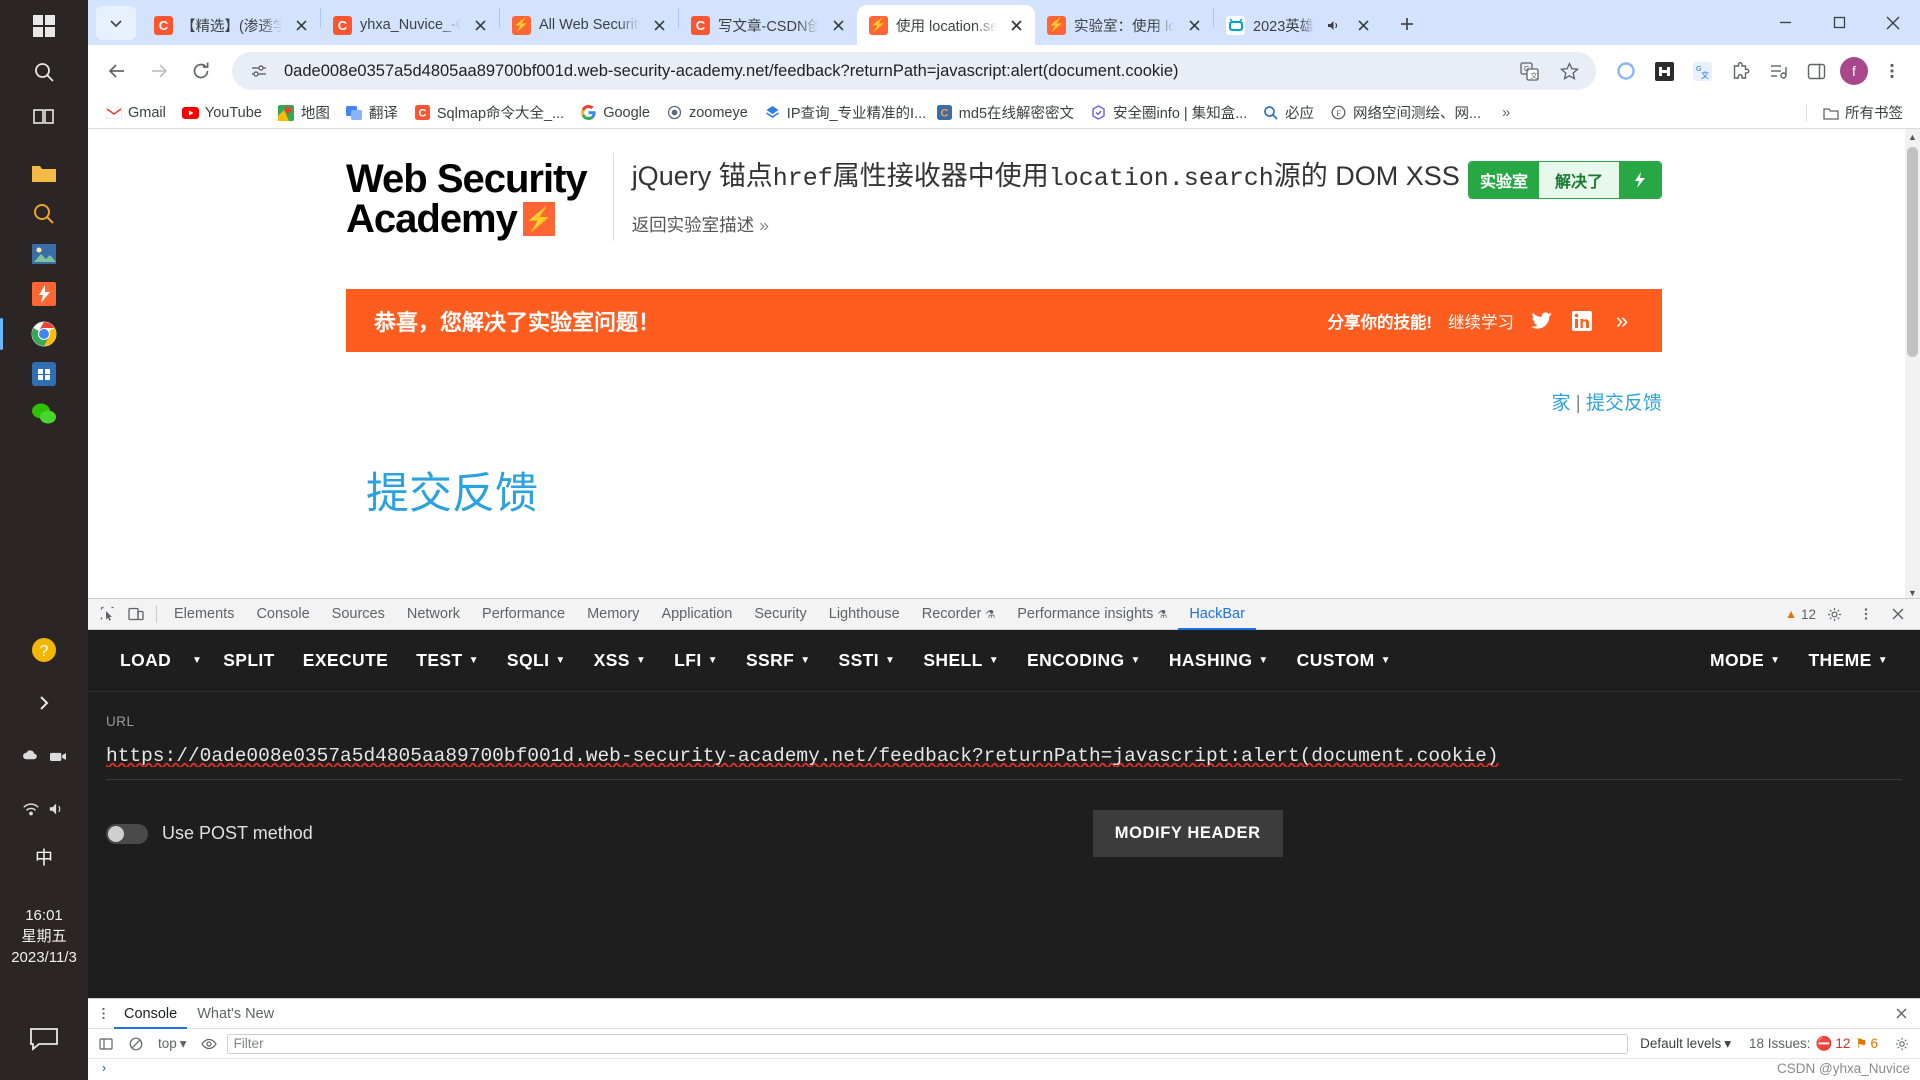 This screenshot has width=1920, height=1080. Describe the element at coordinates (145, 661) in the screenshot. I see `hackbar-load-button: LOAD` at that location.